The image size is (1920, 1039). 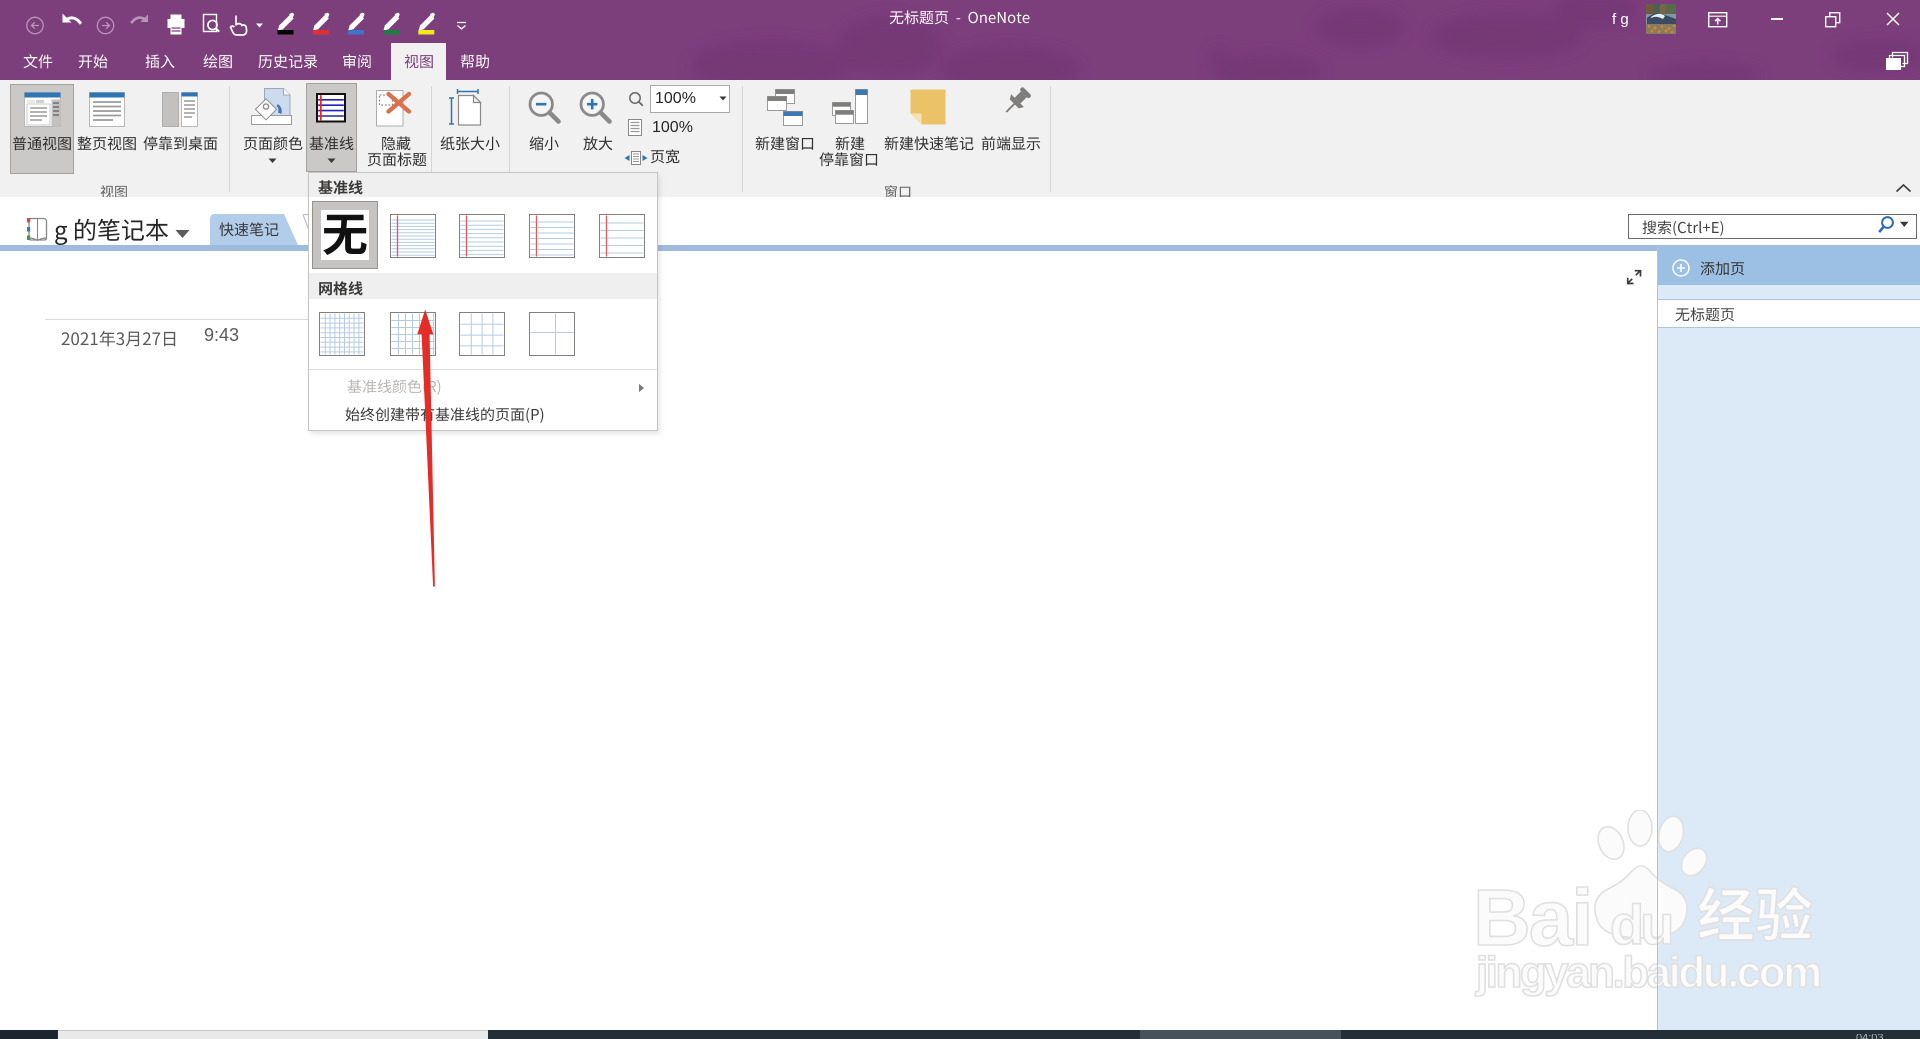 I want to click on svg-text: du, so click(x=1640, y=924).